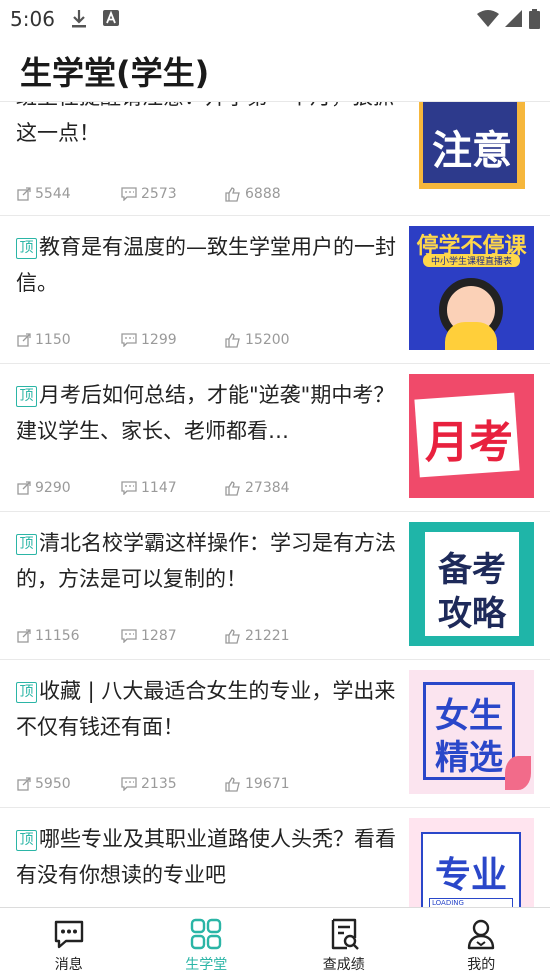  I want to click on nav-item-home: 生学堂, so click(207, 943).